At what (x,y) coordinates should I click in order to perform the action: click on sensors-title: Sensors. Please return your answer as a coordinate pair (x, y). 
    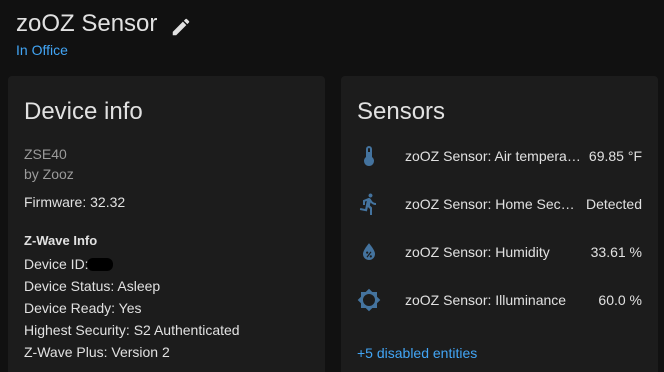
    Looking at the image, I should click on (401, 111).